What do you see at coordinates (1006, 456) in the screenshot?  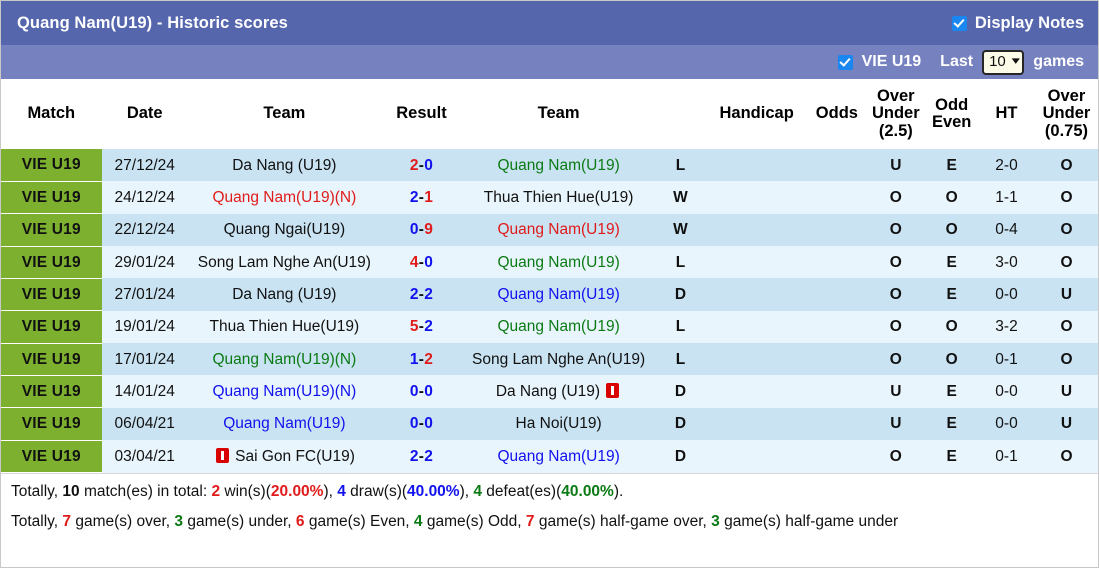 I see `halftime-score: 0-1` at bounding box center [1006, 456].